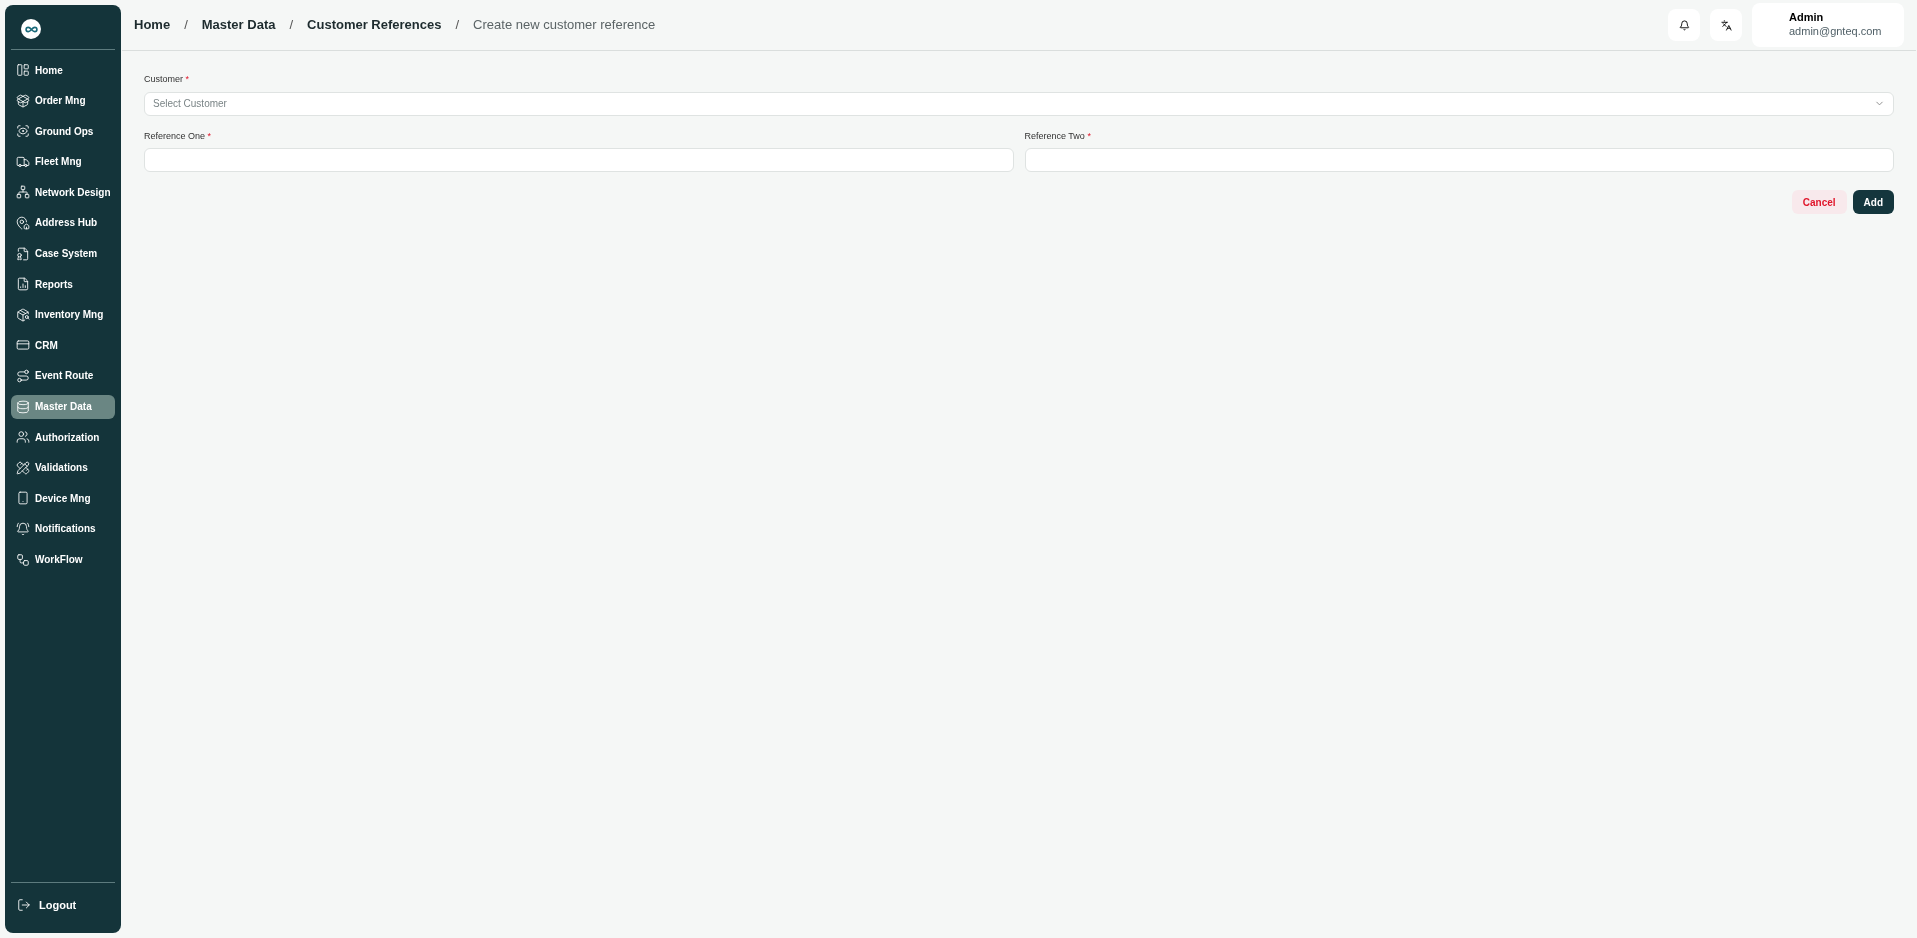 This screenshot has width=1917, height=938. I want to click on breadcrumb-link: Master Data, so click(238, 25).